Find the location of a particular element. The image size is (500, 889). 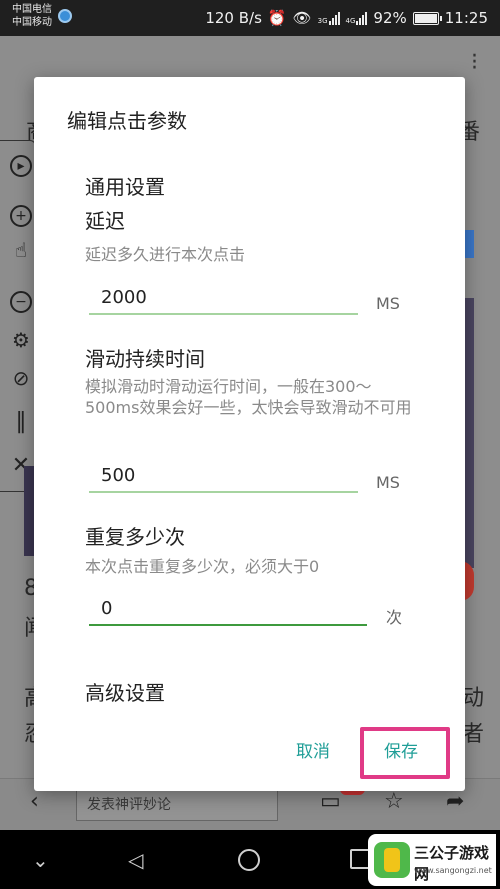

battery-icon is located at coordinates (427, 18).